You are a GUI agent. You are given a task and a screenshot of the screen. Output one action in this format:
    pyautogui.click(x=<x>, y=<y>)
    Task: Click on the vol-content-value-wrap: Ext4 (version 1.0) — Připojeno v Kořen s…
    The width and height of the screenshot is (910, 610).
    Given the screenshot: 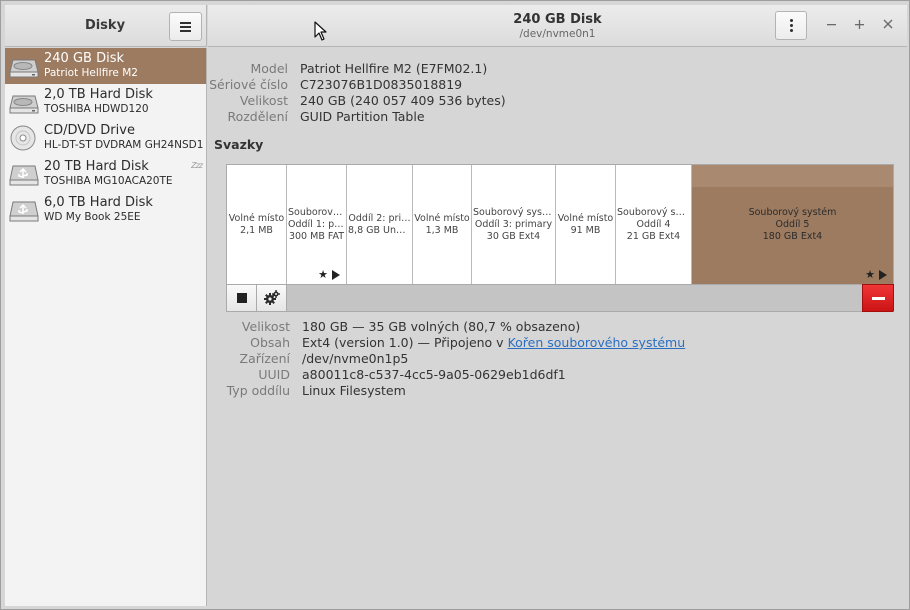 What is the action you would take?
    pyautogui.click(x=493, y=342)
    